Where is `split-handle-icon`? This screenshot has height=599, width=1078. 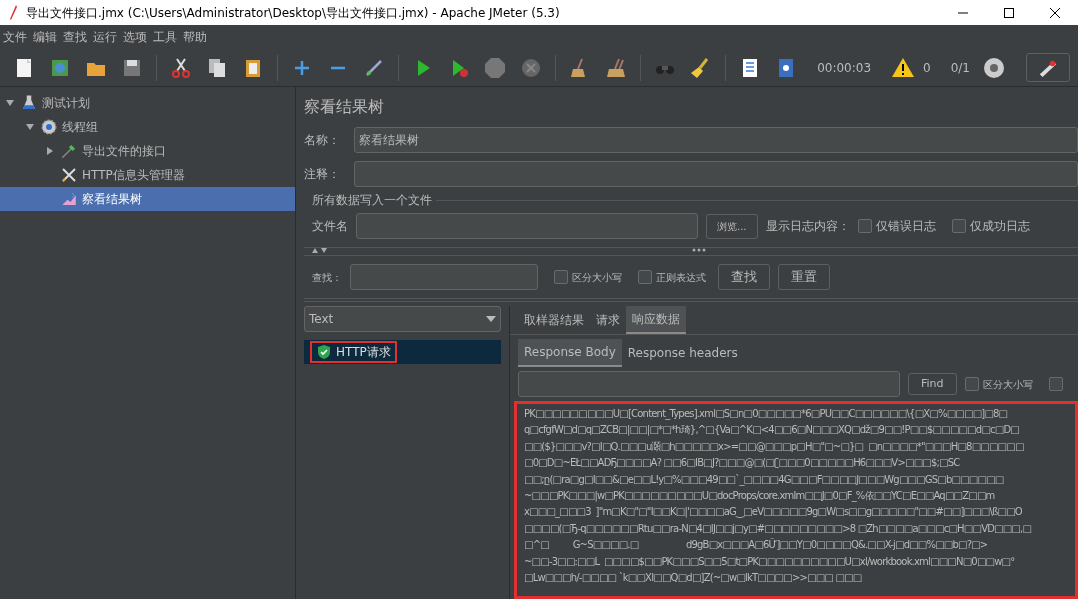 split-handle-icon is located at coordinates (699, 250).